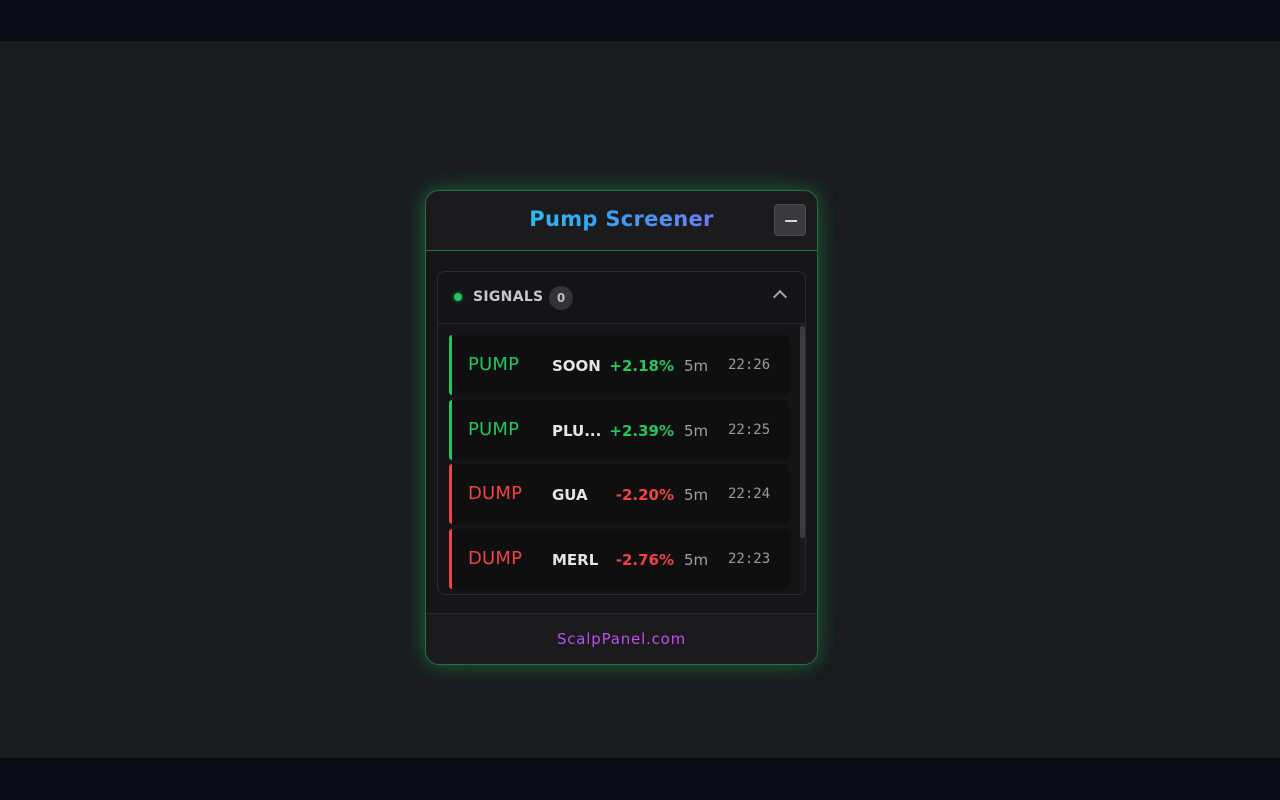 This screenshot has height=800, width=1280. I want to click on panel-header: Pump Screener, so click(621, 221).